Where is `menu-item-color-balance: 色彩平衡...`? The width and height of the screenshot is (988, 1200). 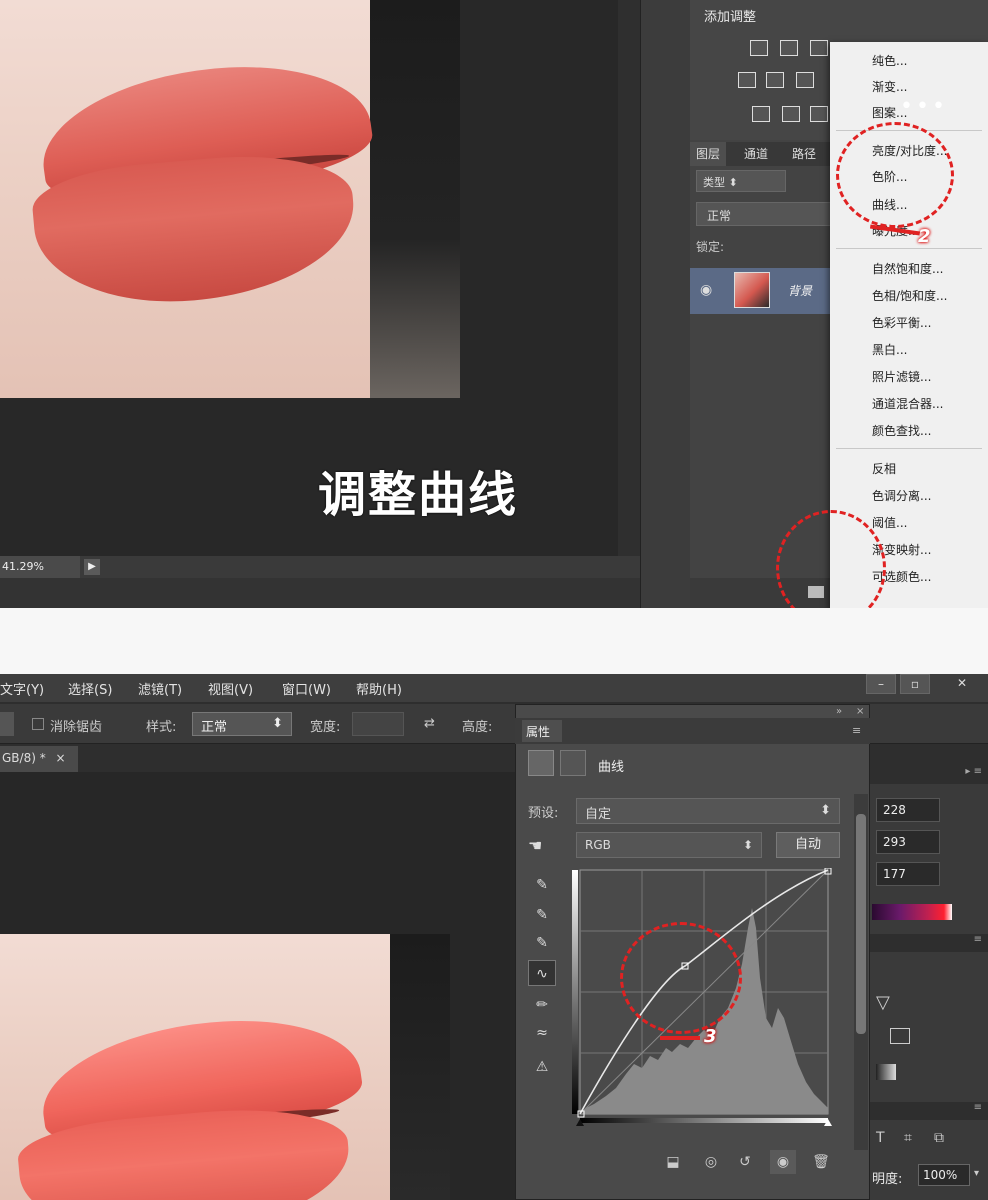
menu-item-color-balance: 色彩平衡... is located at coordinates (901, 322).